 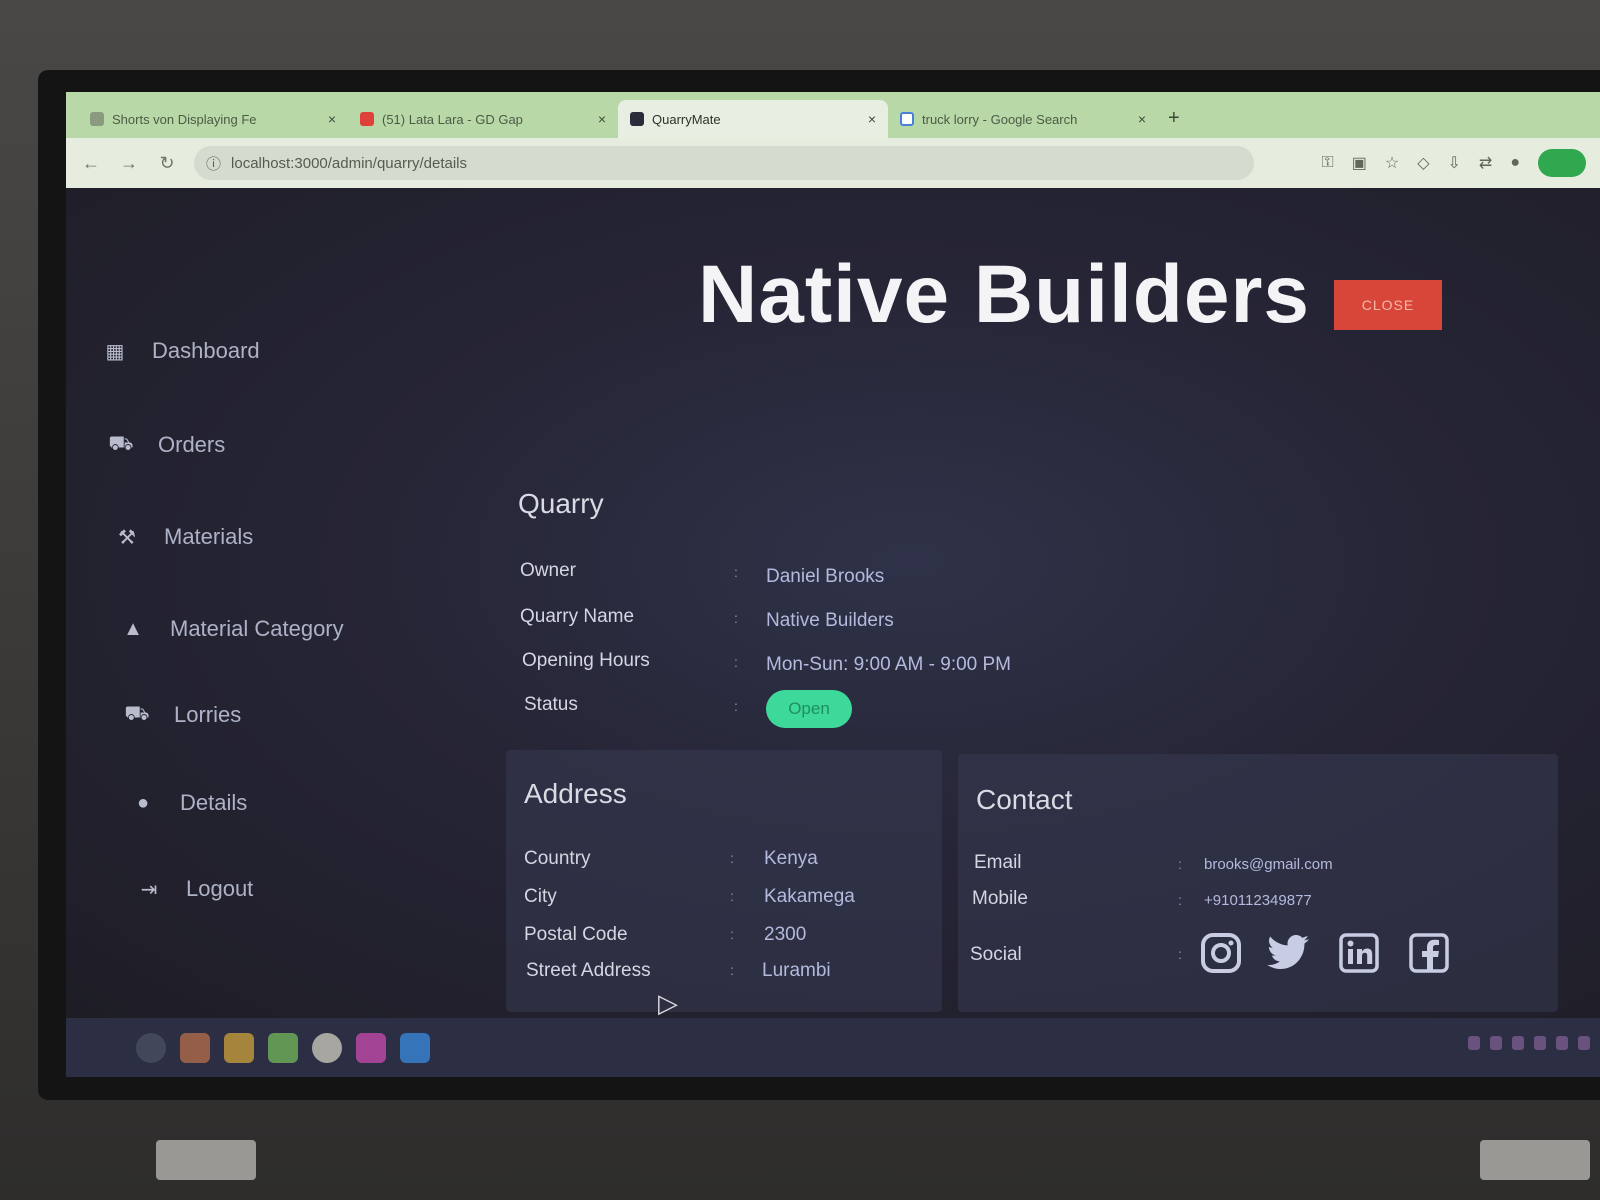 What do you see at coordinates (586, 660) in the screenshot?
I see `opening-hours-label: Opening Hours` at bounding box center [586, 660].